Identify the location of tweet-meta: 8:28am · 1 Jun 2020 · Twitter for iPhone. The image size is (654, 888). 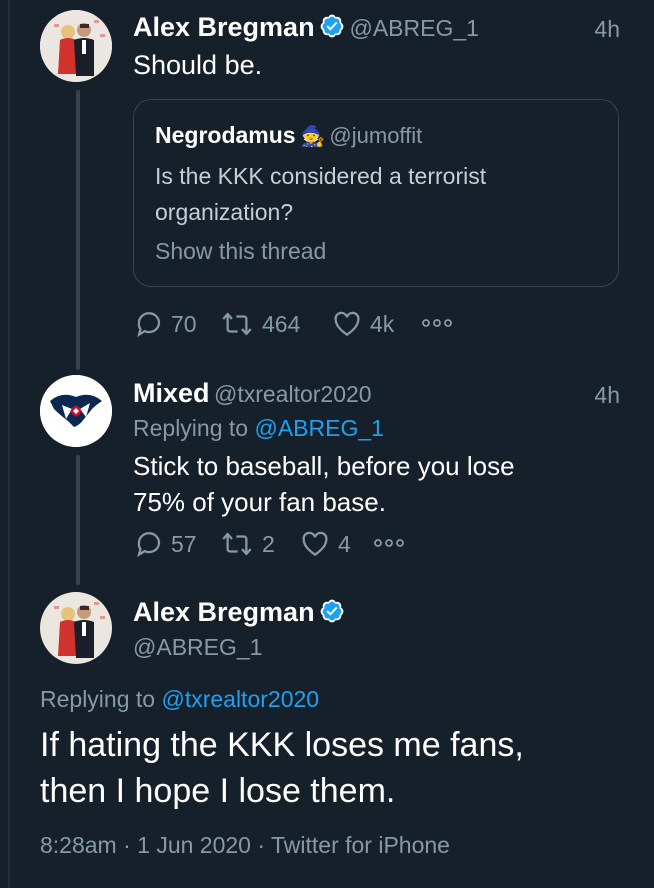
(245, 845).